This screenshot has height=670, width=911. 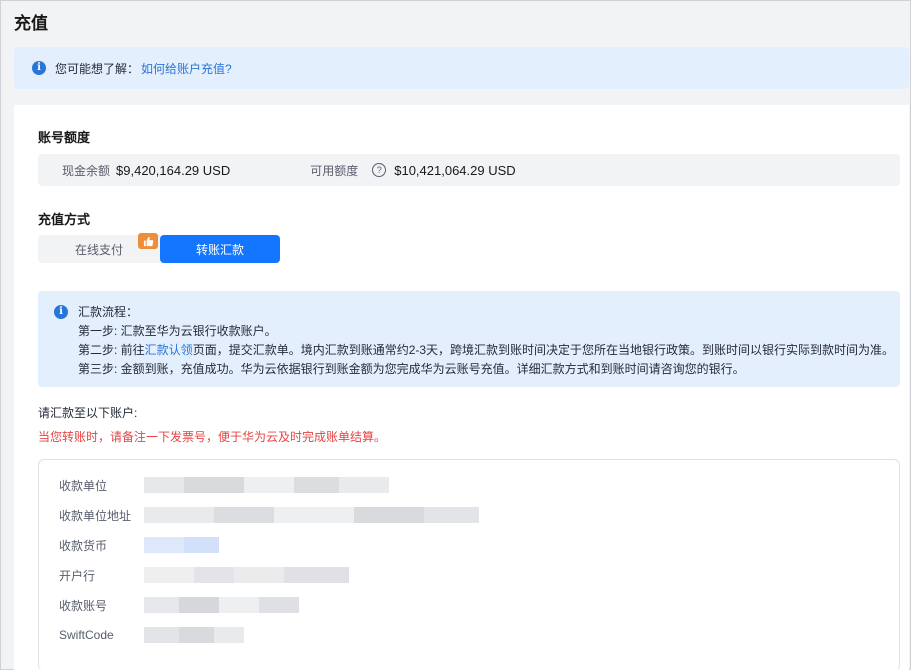 What do you see at coordinates (88, 413) in the screenshot?
I see `account-intro: 请汇款至以下账户:` at bounding box center [88, 413].